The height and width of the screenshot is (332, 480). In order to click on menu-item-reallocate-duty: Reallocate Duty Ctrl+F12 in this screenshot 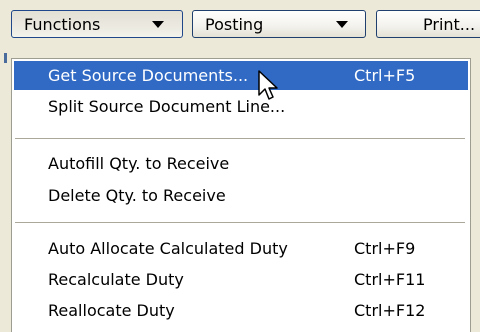, I will do `click(241, 310)`.